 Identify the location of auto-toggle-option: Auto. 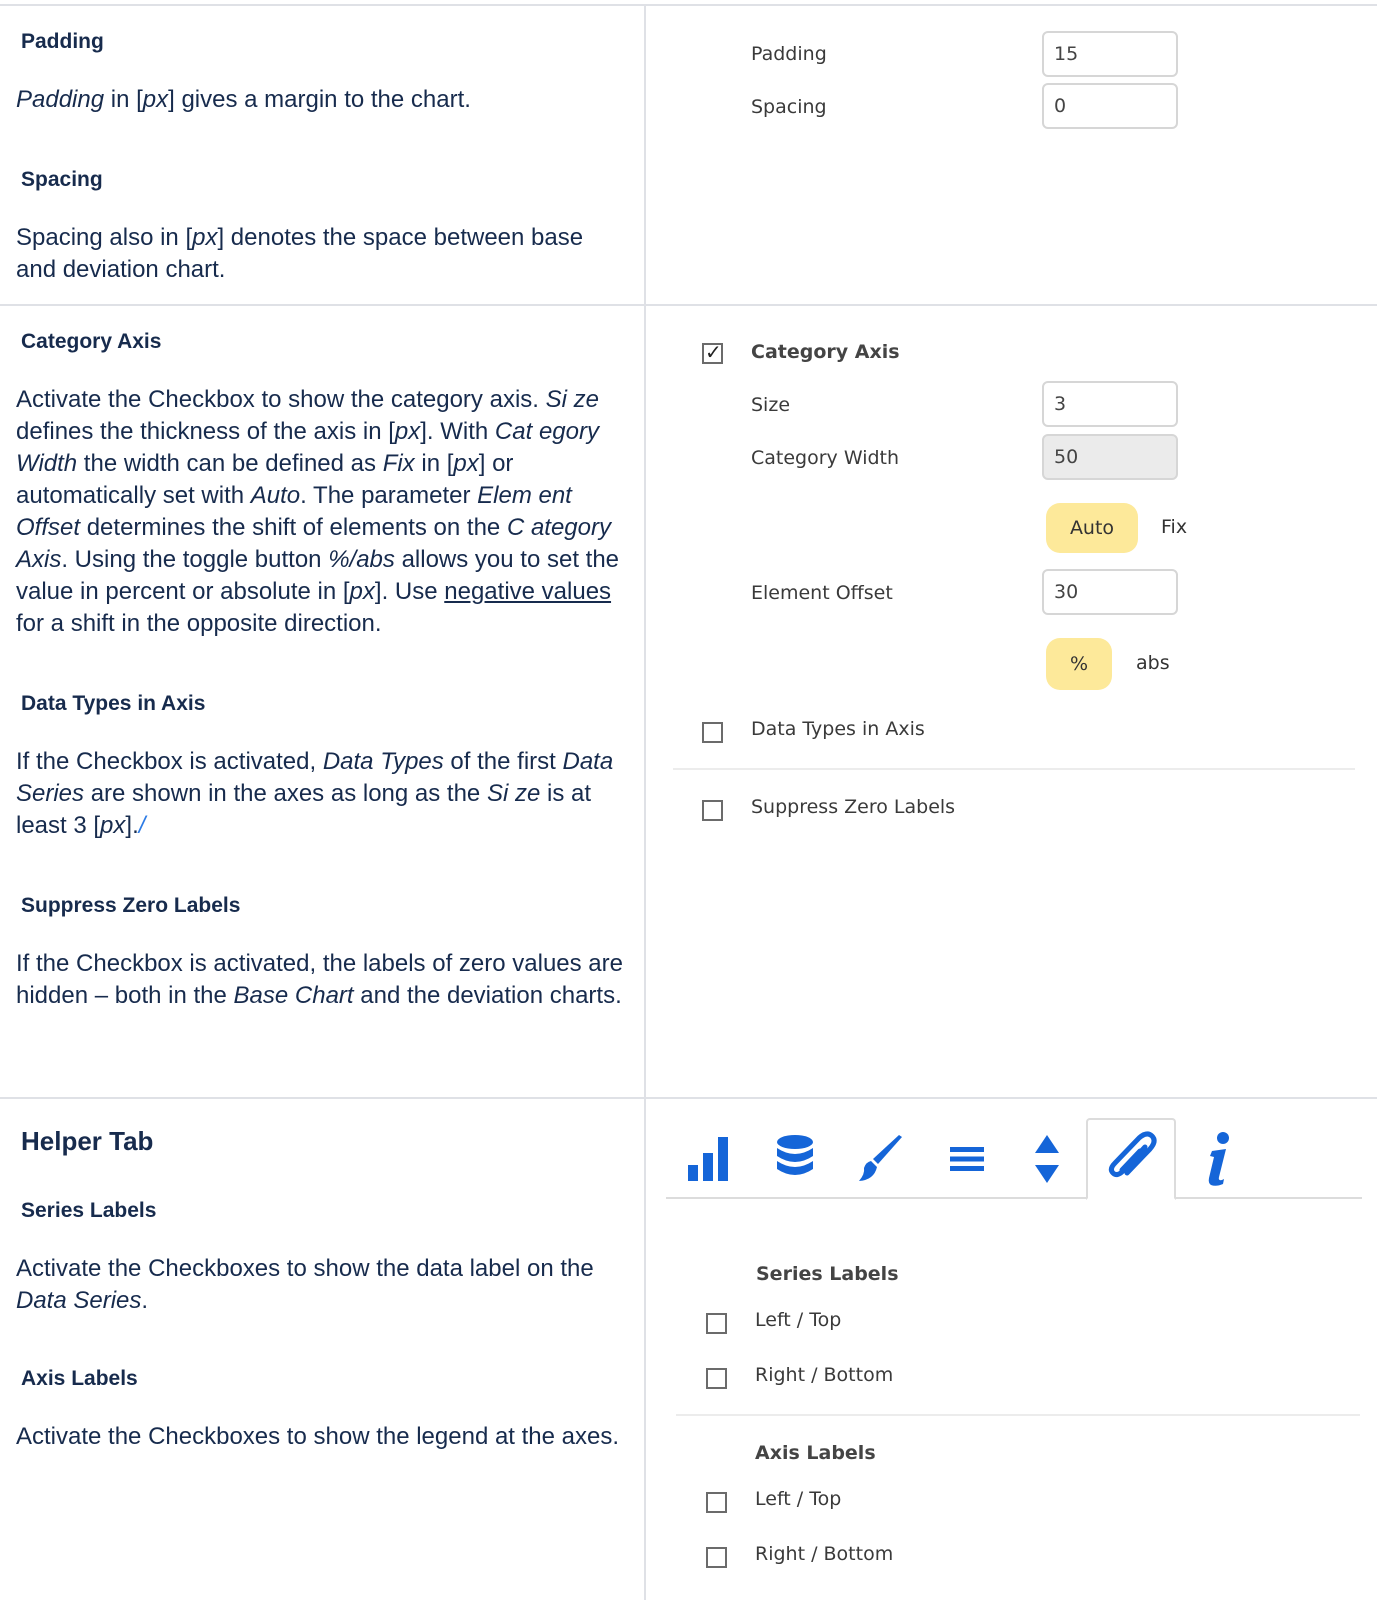
(1092, 528).